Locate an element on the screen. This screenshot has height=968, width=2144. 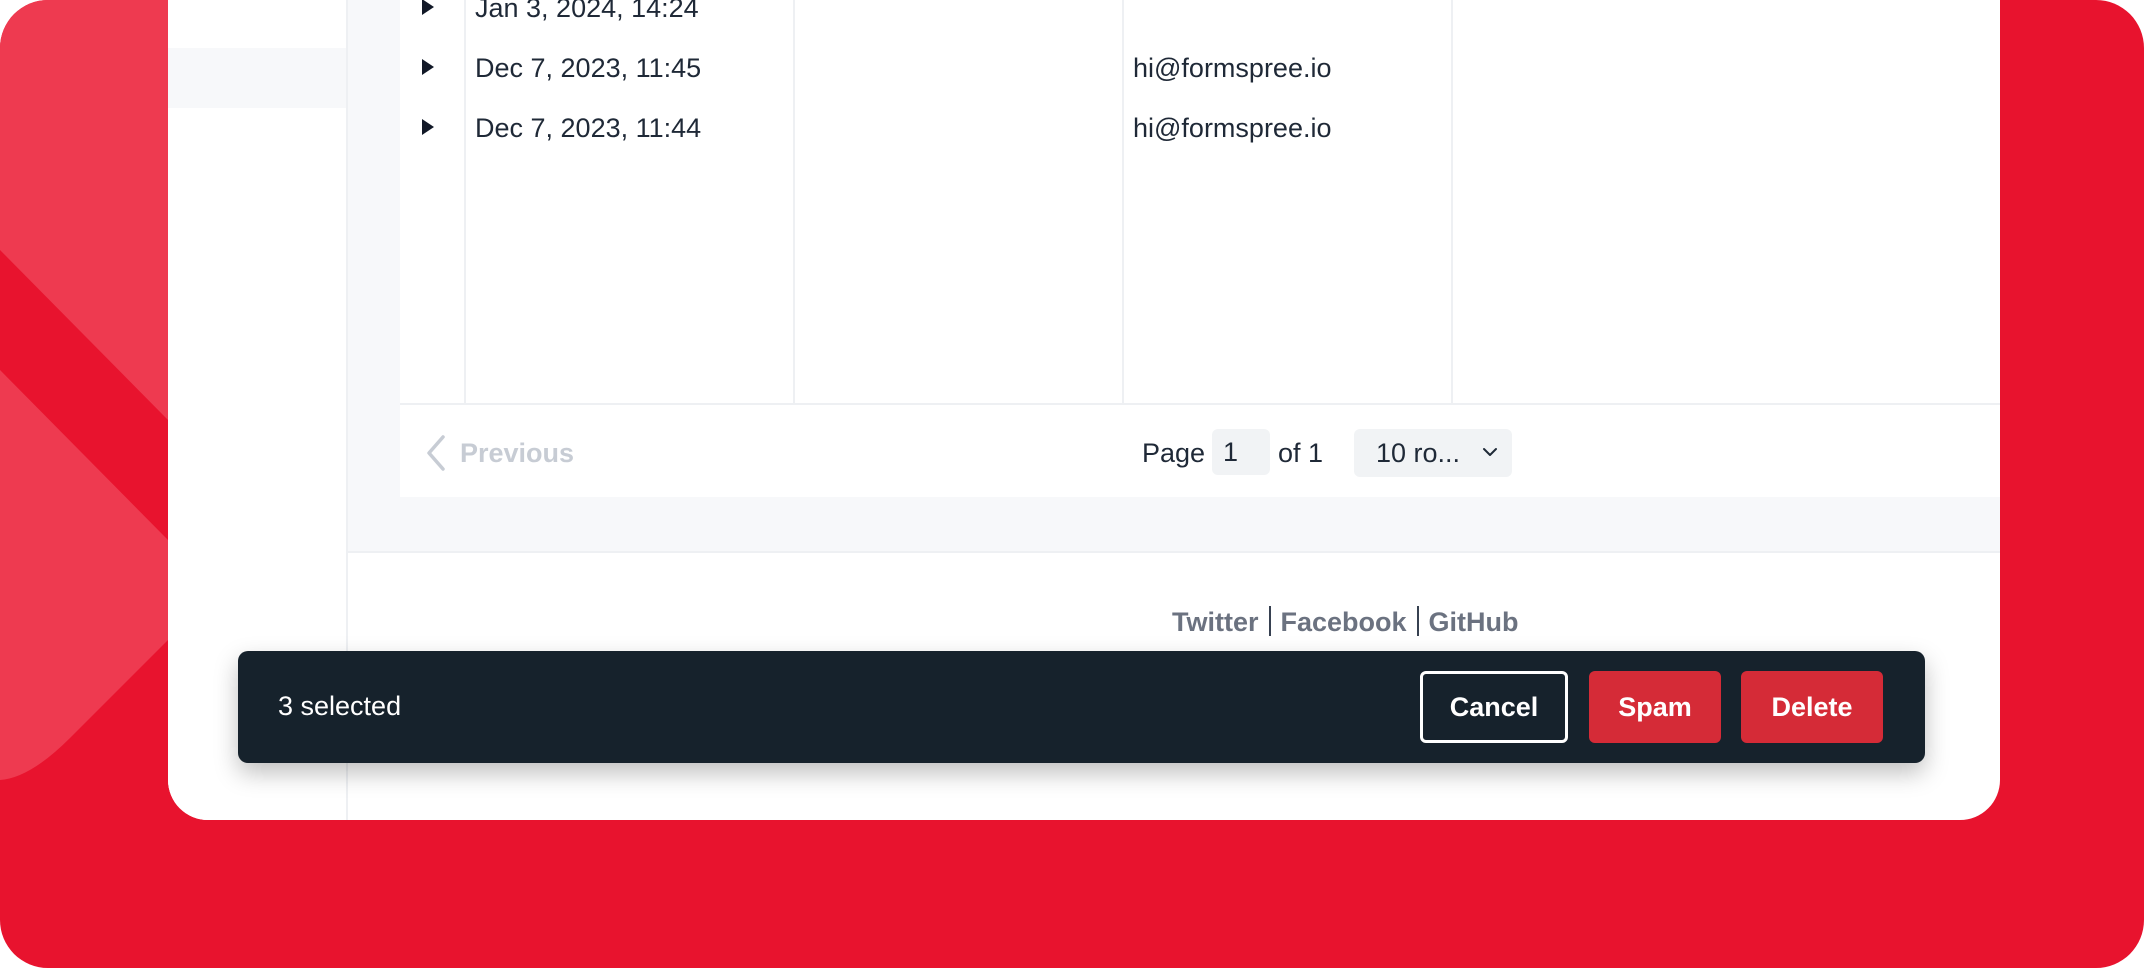
facebook-link: Facebook is located at coordinates (1344, 622).